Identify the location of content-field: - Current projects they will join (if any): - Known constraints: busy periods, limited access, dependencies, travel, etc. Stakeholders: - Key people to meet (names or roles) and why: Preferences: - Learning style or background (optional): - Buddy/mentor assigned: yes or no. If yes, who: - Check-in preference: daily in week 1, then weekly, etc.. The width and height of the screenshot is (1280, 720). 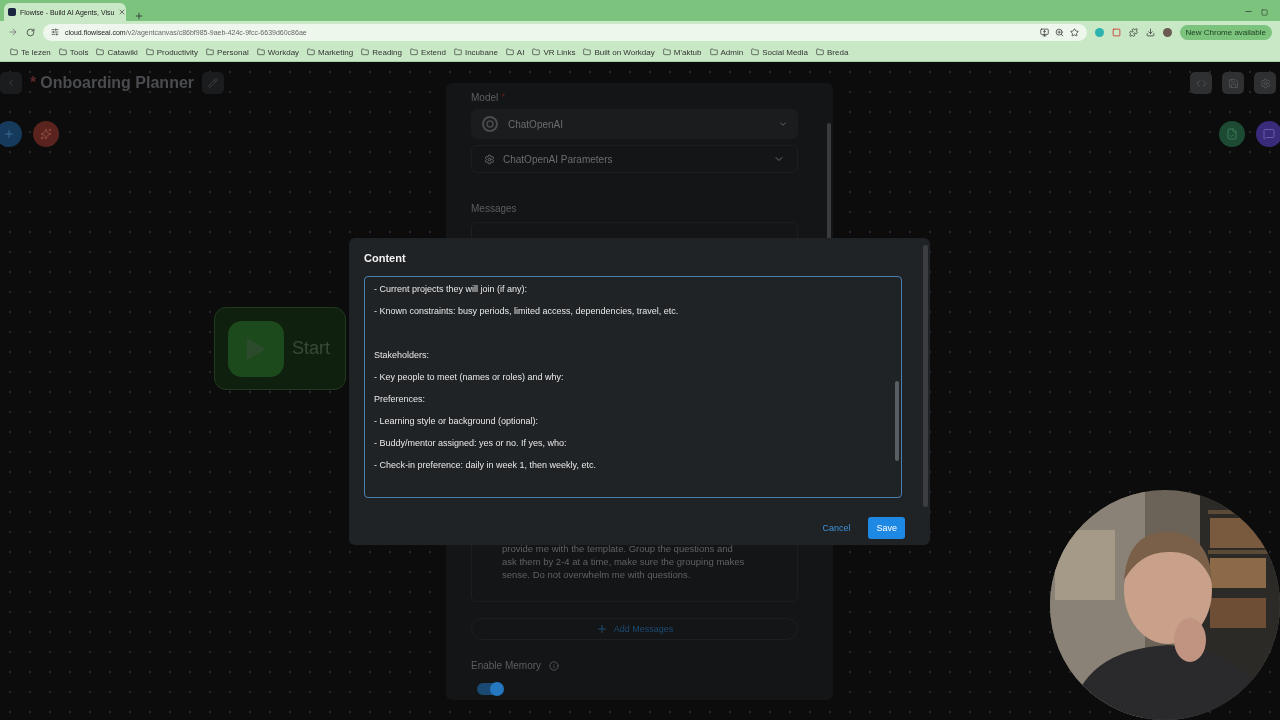
(633, 387).